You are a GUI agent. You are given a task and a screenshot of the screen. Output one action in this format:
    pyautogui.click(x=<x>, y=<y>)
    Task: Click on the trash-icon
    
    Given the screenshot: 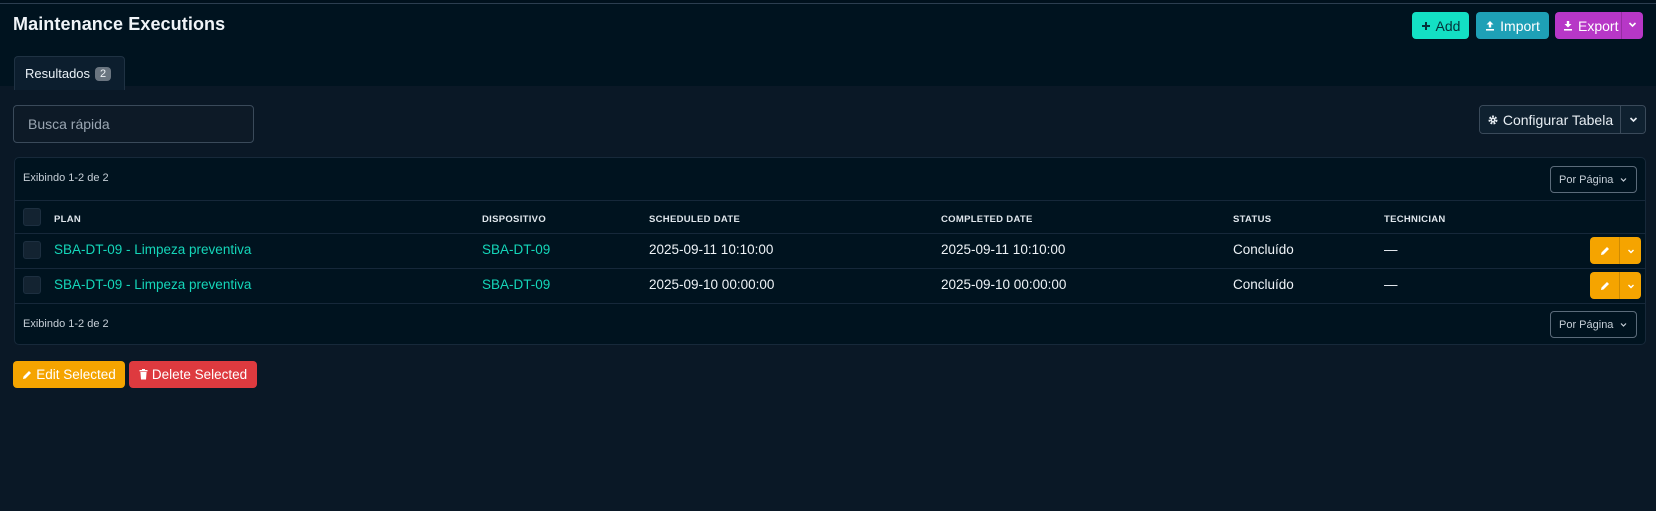 What is the action you would take?
    pyautogui.click(x=143, y=374)
    